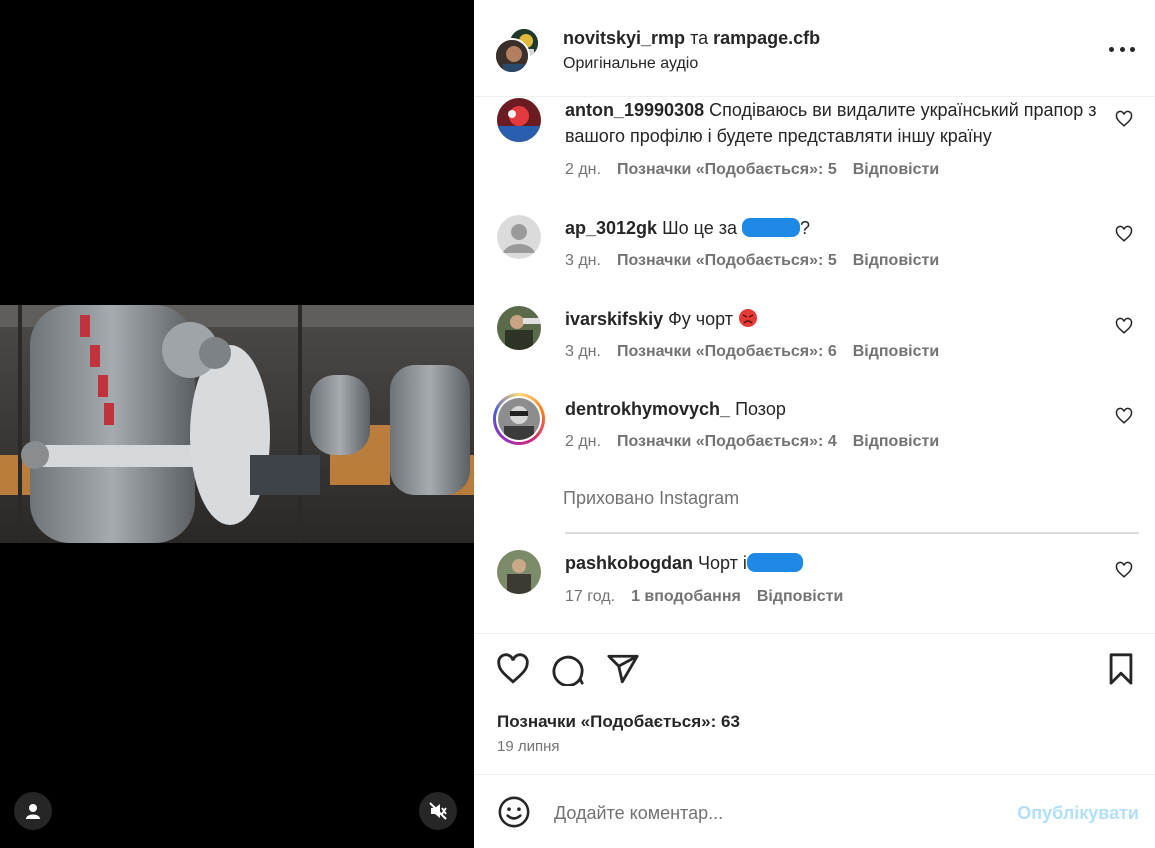 The height and width of the screenshot is (848, 1155). I want to click on comment-likes: Позначки «Подобається»: 6, so click(727, 351).